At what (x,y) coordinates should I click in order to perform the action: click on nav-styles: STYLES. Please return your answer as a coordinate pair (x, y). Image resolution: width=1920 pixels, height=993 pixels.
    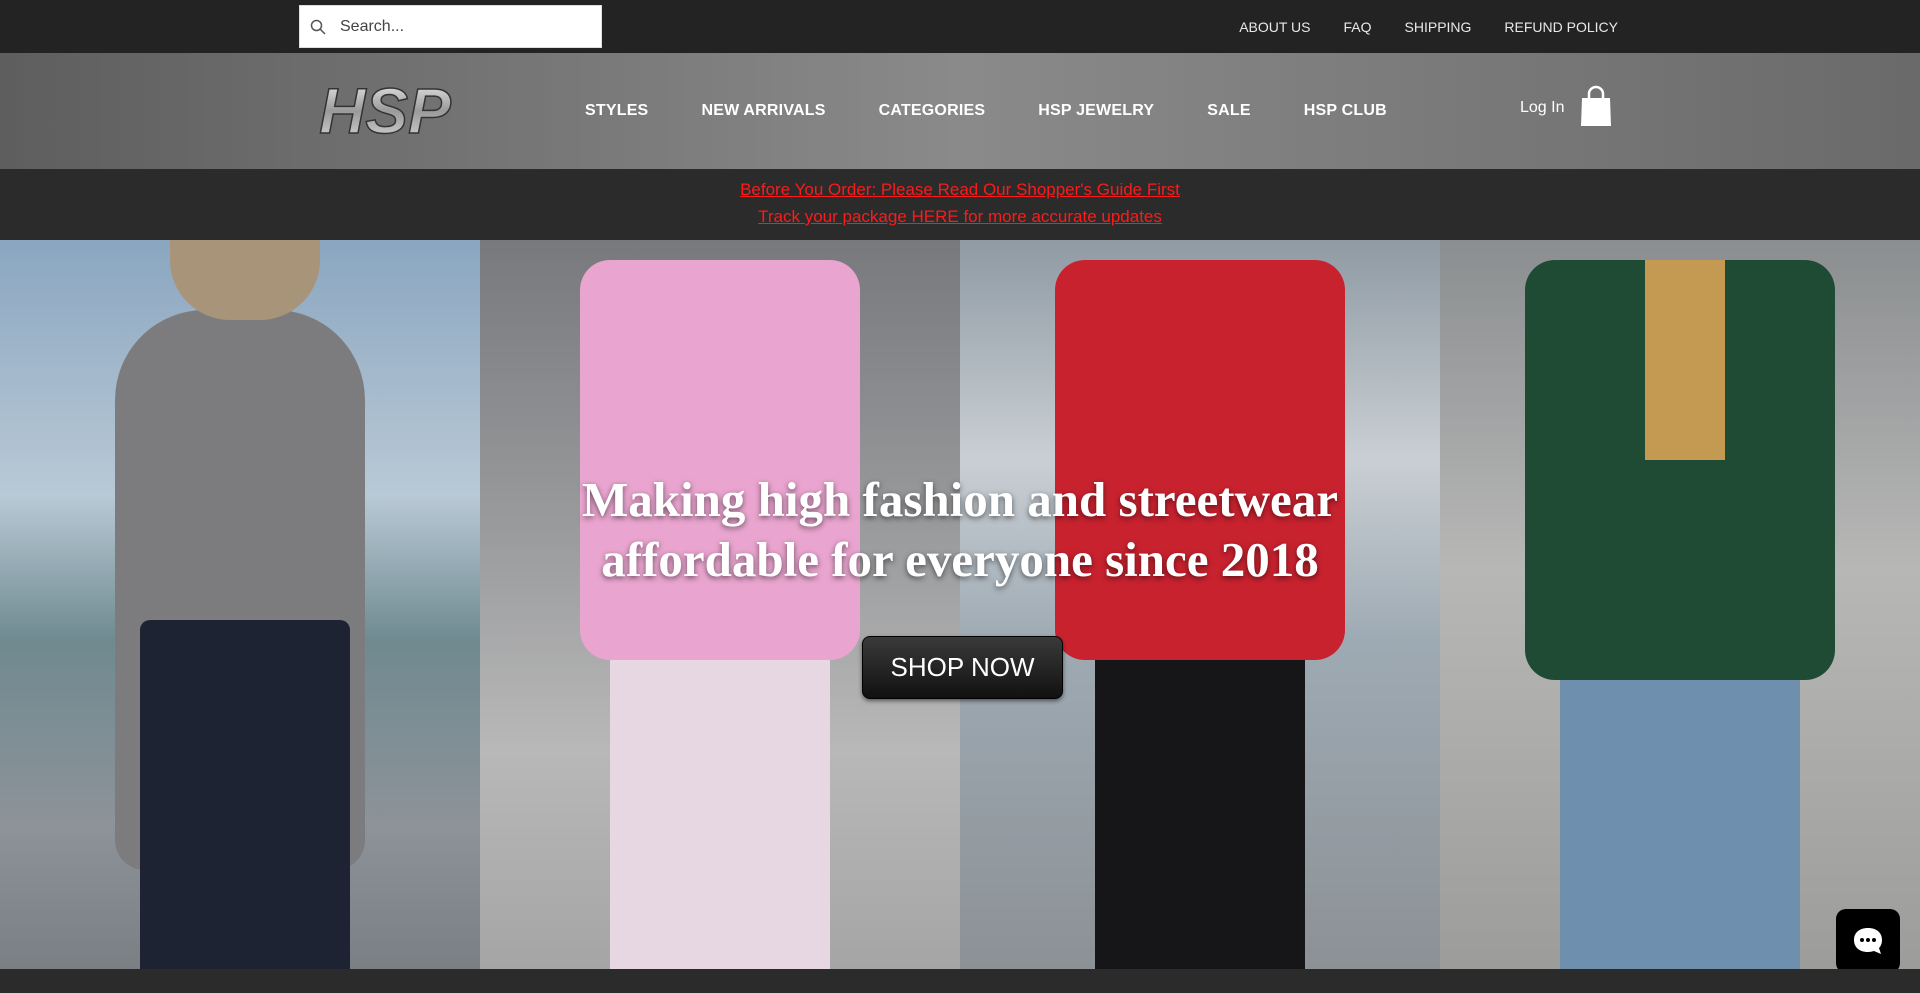
    Looking at the image, I should click on (616, 111).